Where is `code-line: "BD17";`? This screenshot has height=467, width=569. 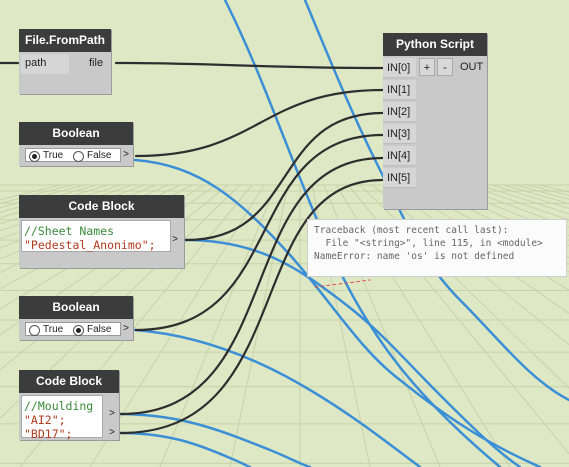
code-line: "BD17"; is located at coordinates (48, 434).